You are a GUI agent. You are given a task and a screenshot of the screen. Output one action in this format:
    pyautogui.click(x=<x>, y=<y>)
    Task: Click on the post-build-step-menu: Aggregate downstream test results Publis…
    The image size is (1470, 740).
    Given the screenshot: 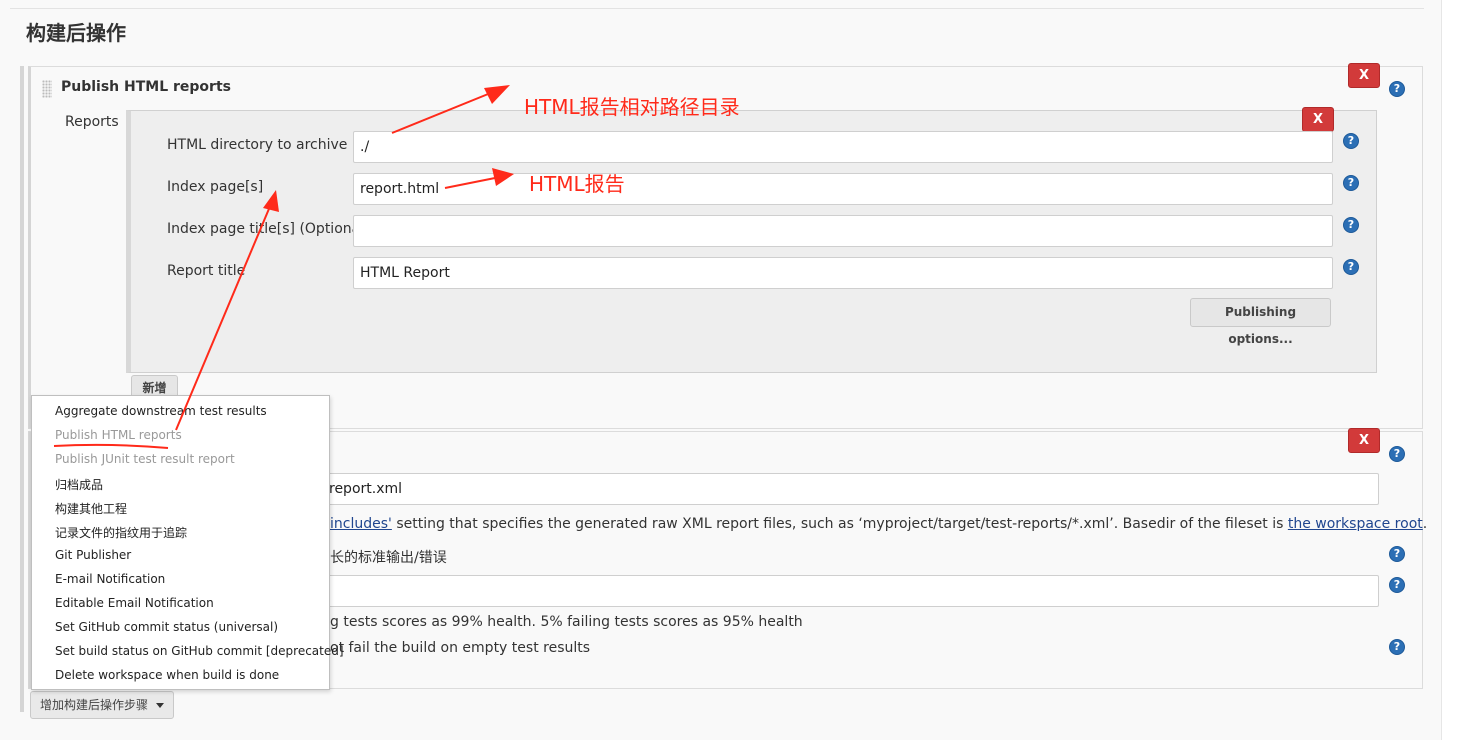 What is the action you would take?
    pyautogui.click(x=187, y=542)
    